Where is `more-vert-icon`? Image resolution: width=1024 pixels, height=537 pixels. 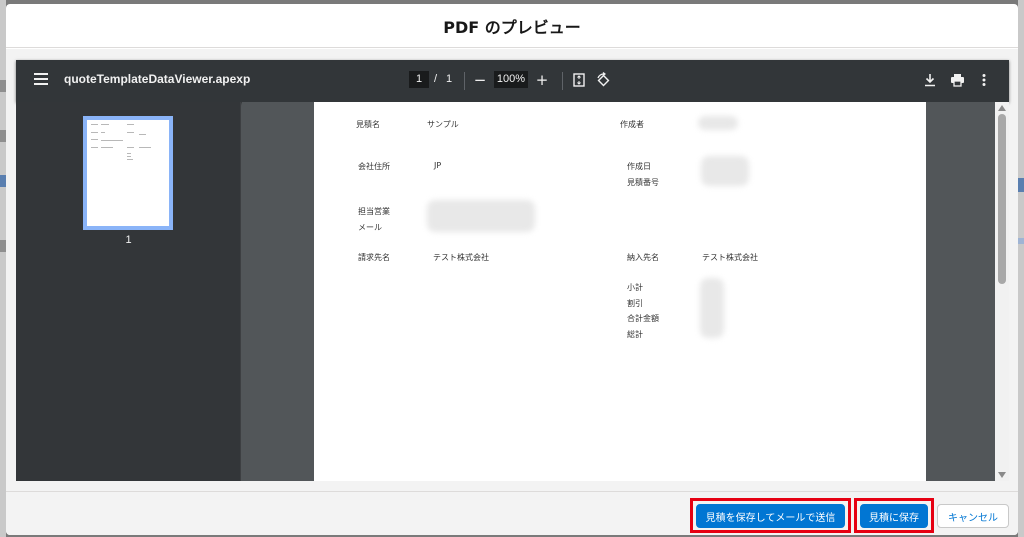
more-vert-icon is located at coordinates (984, 80).